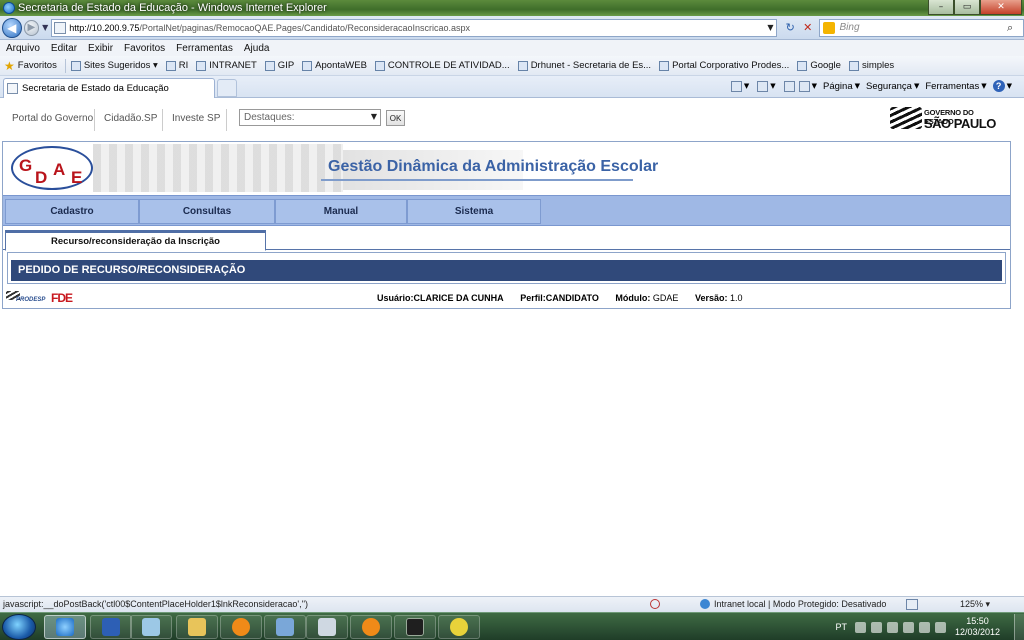  I want to click on panel-title: PEDIDO DE RECURSO/RECONSIDERAÇÃO, so click(506, 270).